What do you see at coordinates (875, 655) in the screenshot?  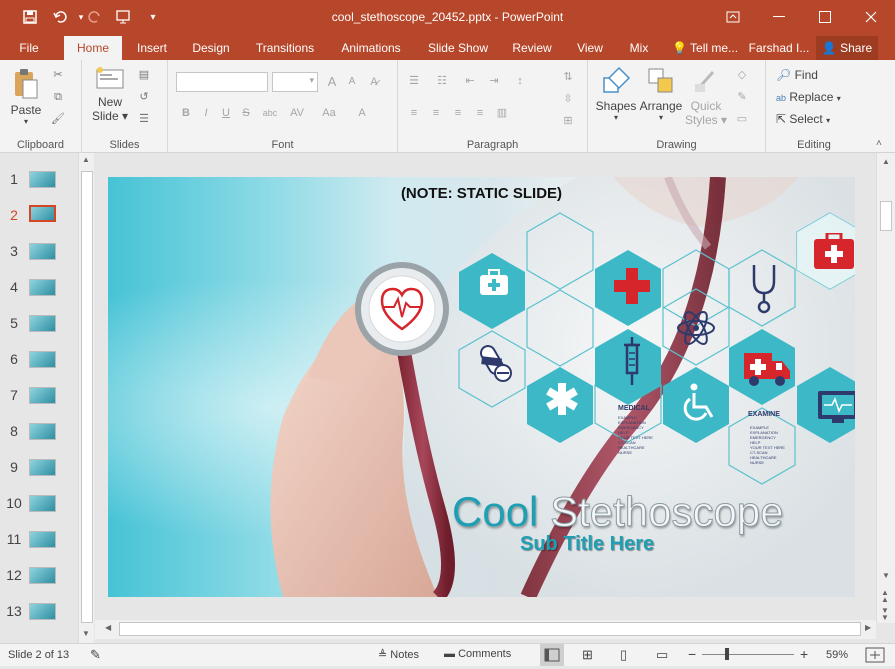 I see `fit-slide-button` at bounding box center [875, 655].